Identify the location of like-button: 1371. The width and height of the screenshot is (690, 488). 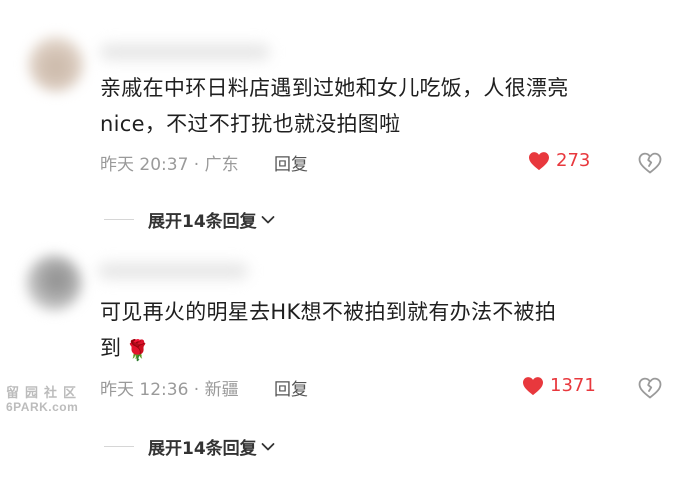
(559, 385).